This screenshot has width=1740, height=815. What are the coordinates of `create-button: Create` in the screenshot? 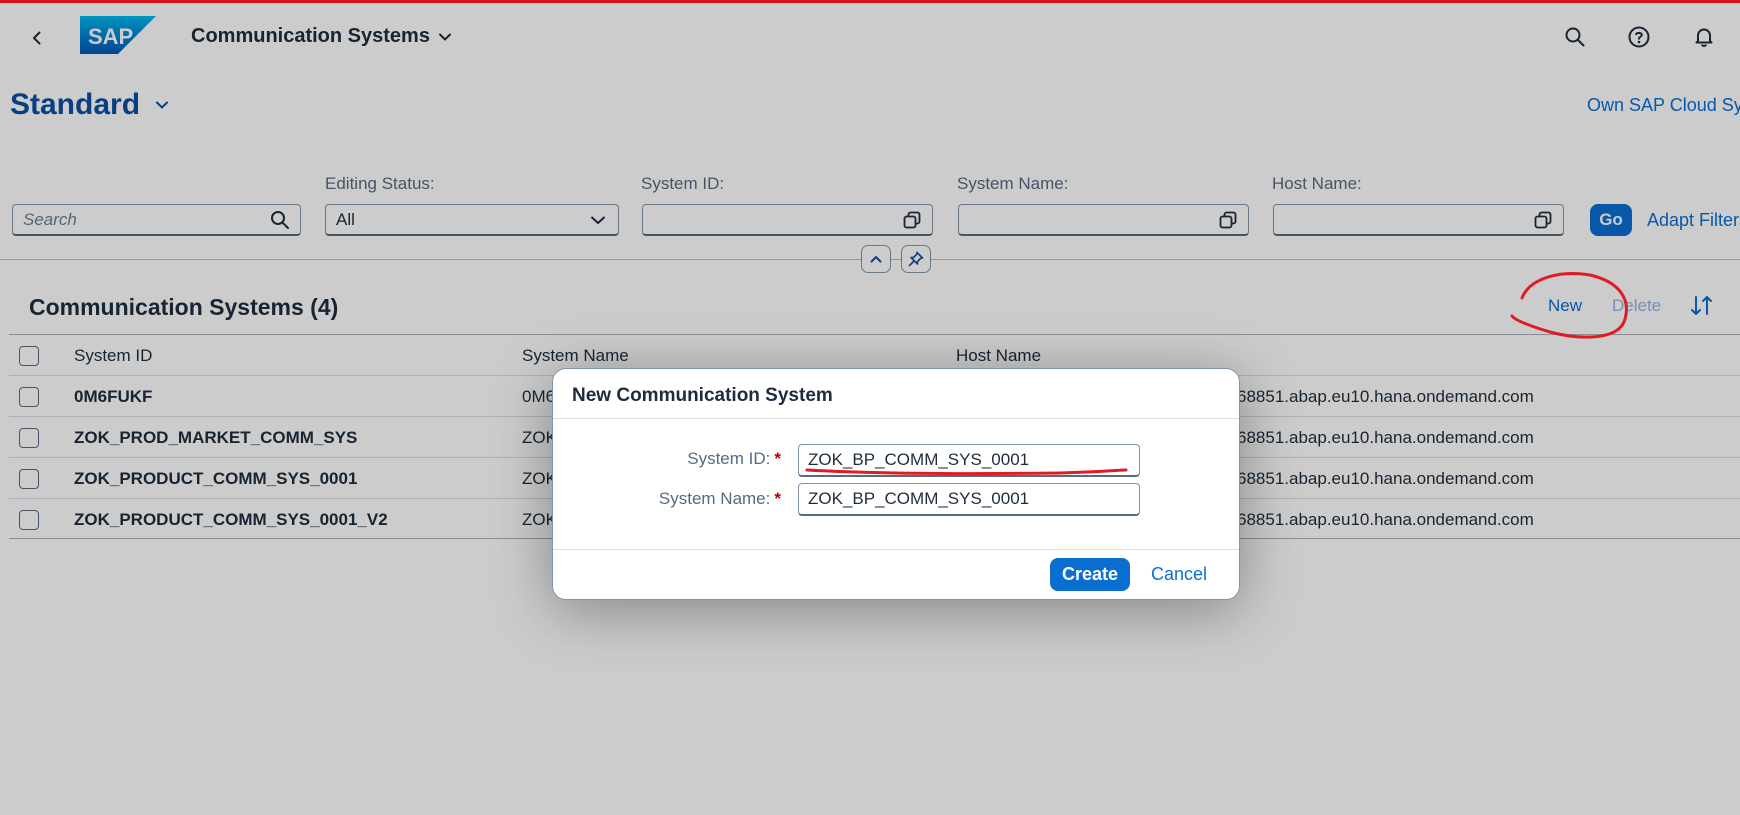 It's located at (1090, 574).